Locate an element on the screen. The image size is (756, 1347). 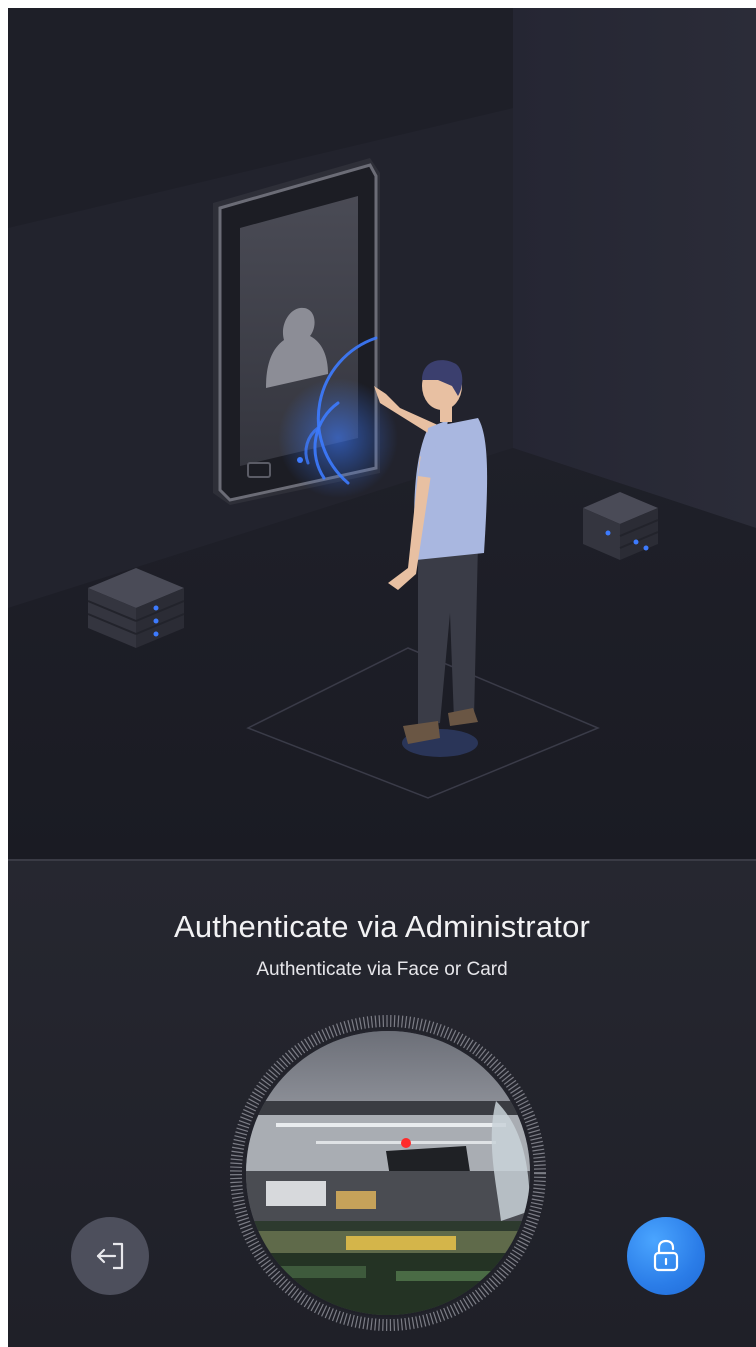
exit-button is located at coordinates (110, 1256).